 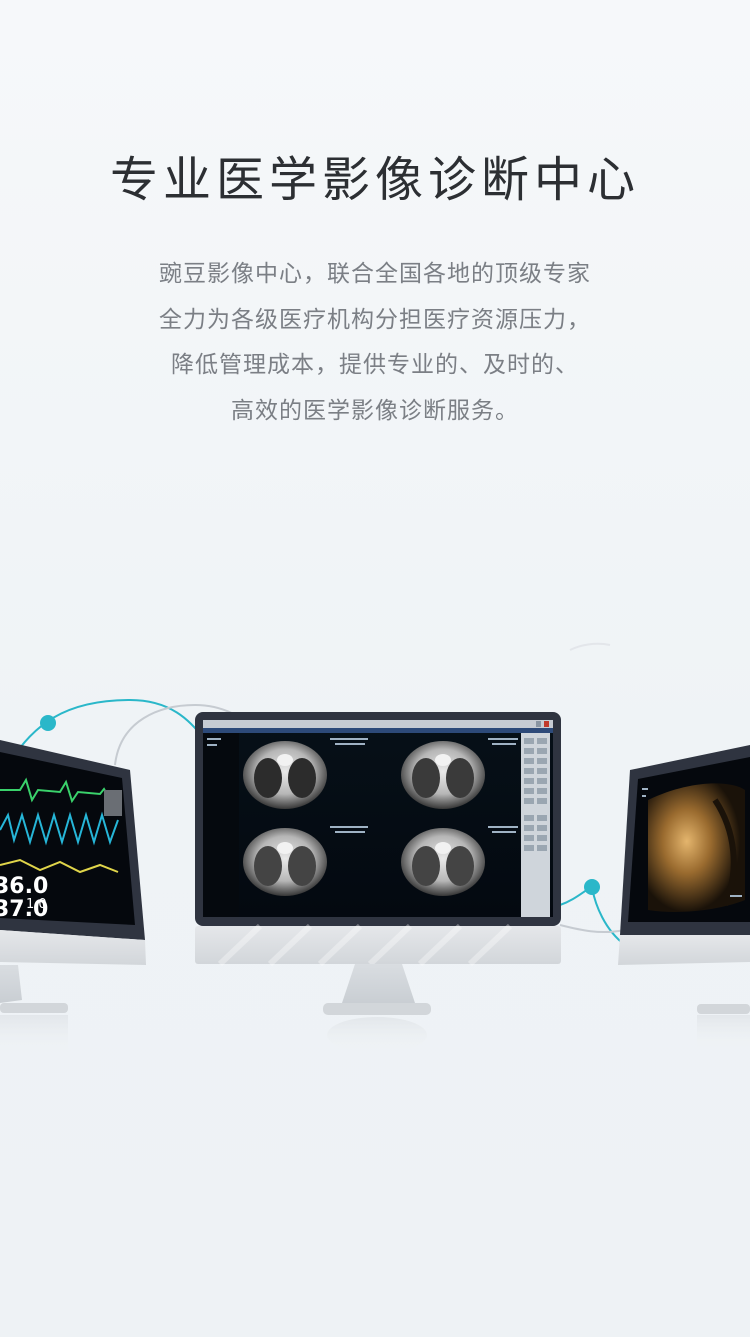 I want to click on node-dot-right, so click(x=592, y=887).